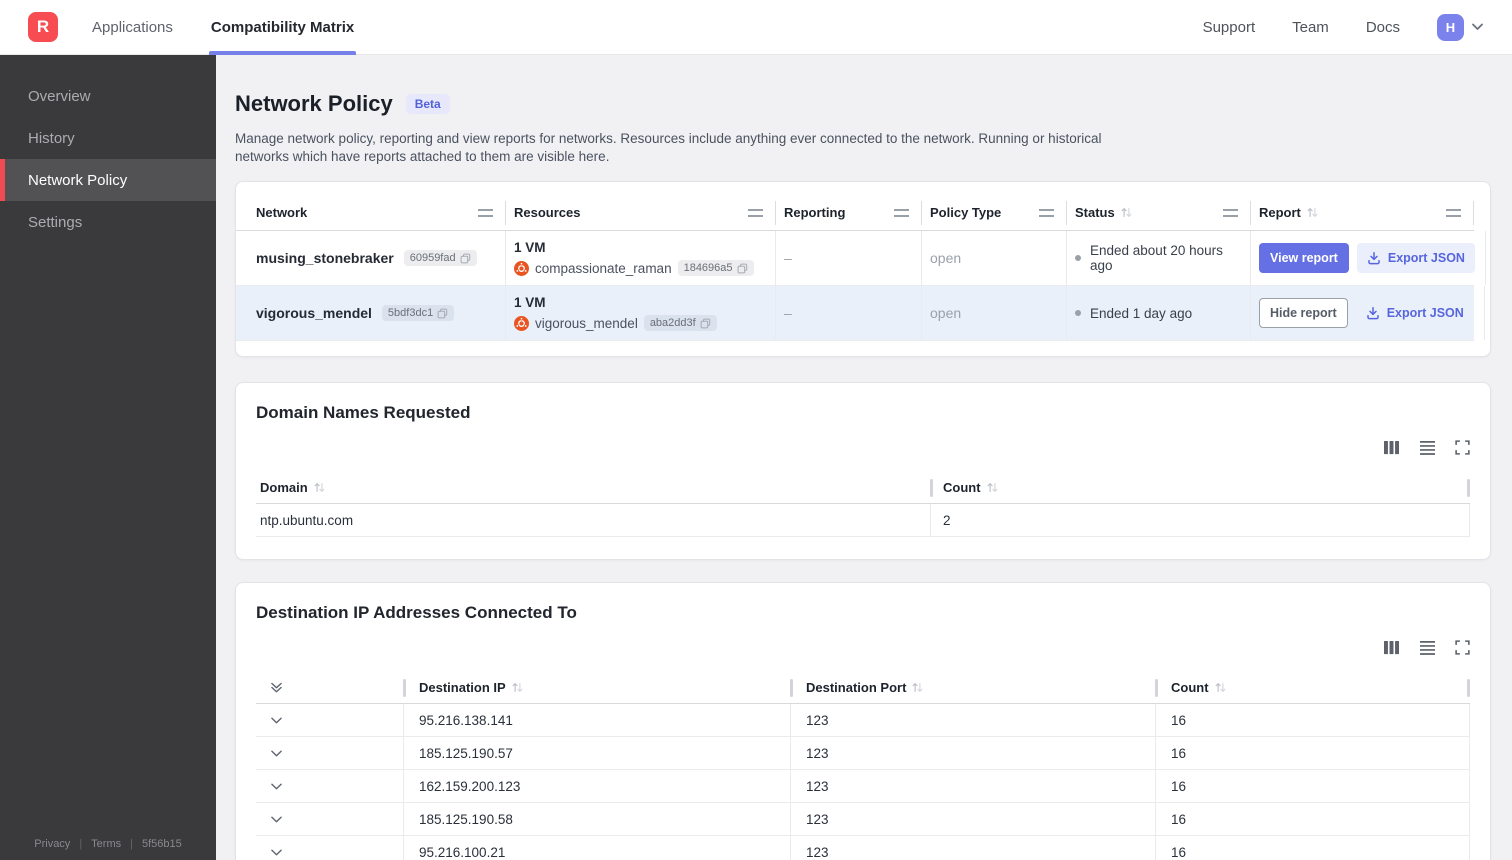  Describe the element at coordinates (994, 313) in the screenshot. I see `policy-type-cell: open` at that location.